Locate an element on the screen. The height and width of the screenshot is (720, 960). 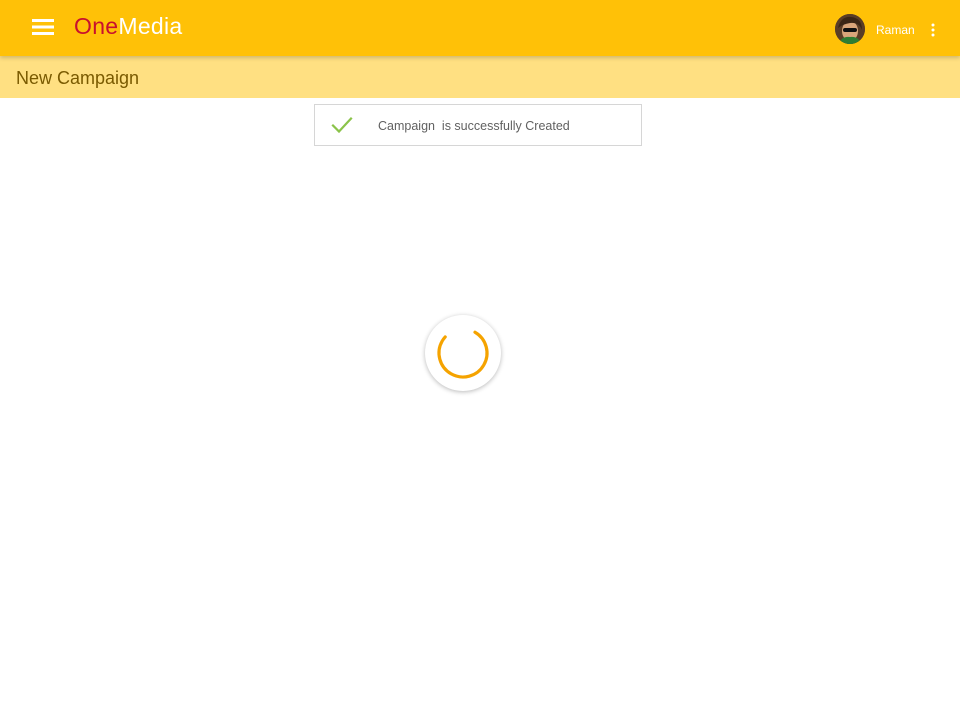
page-title: New Campaign is located at coordinates (78, 78).